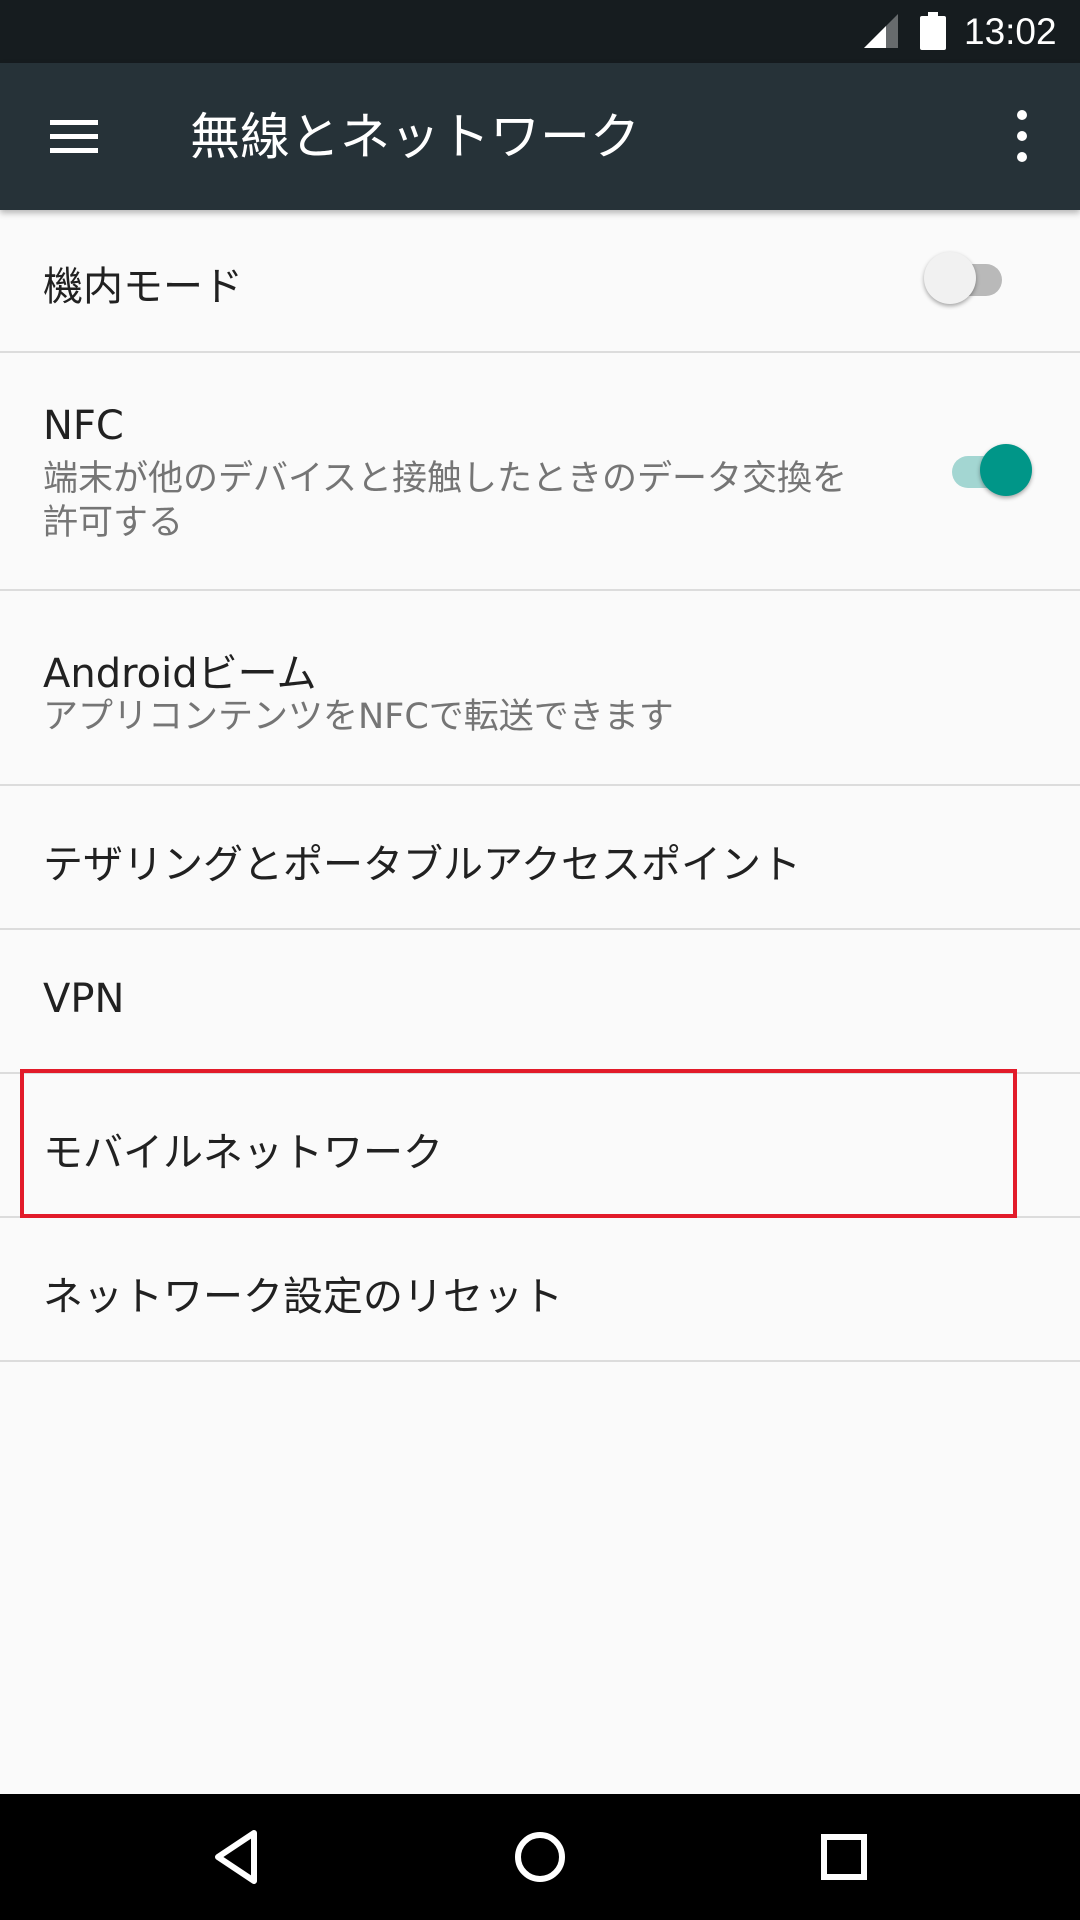 The image size is (1080, 1920). I want to click on nfc-summary: 端末が他のデバイスと接触したときのデータ交換を許可する, so click(445, 501).